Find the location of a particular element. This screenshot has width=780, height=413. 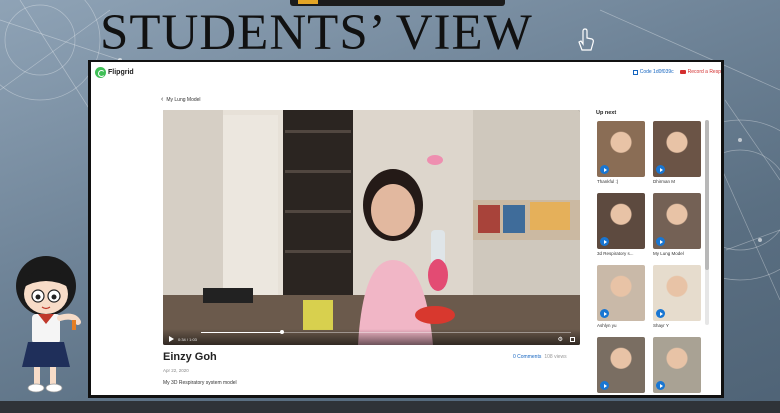

breadcrumb-label: My Lung Model is located at coordinates (183, 99).